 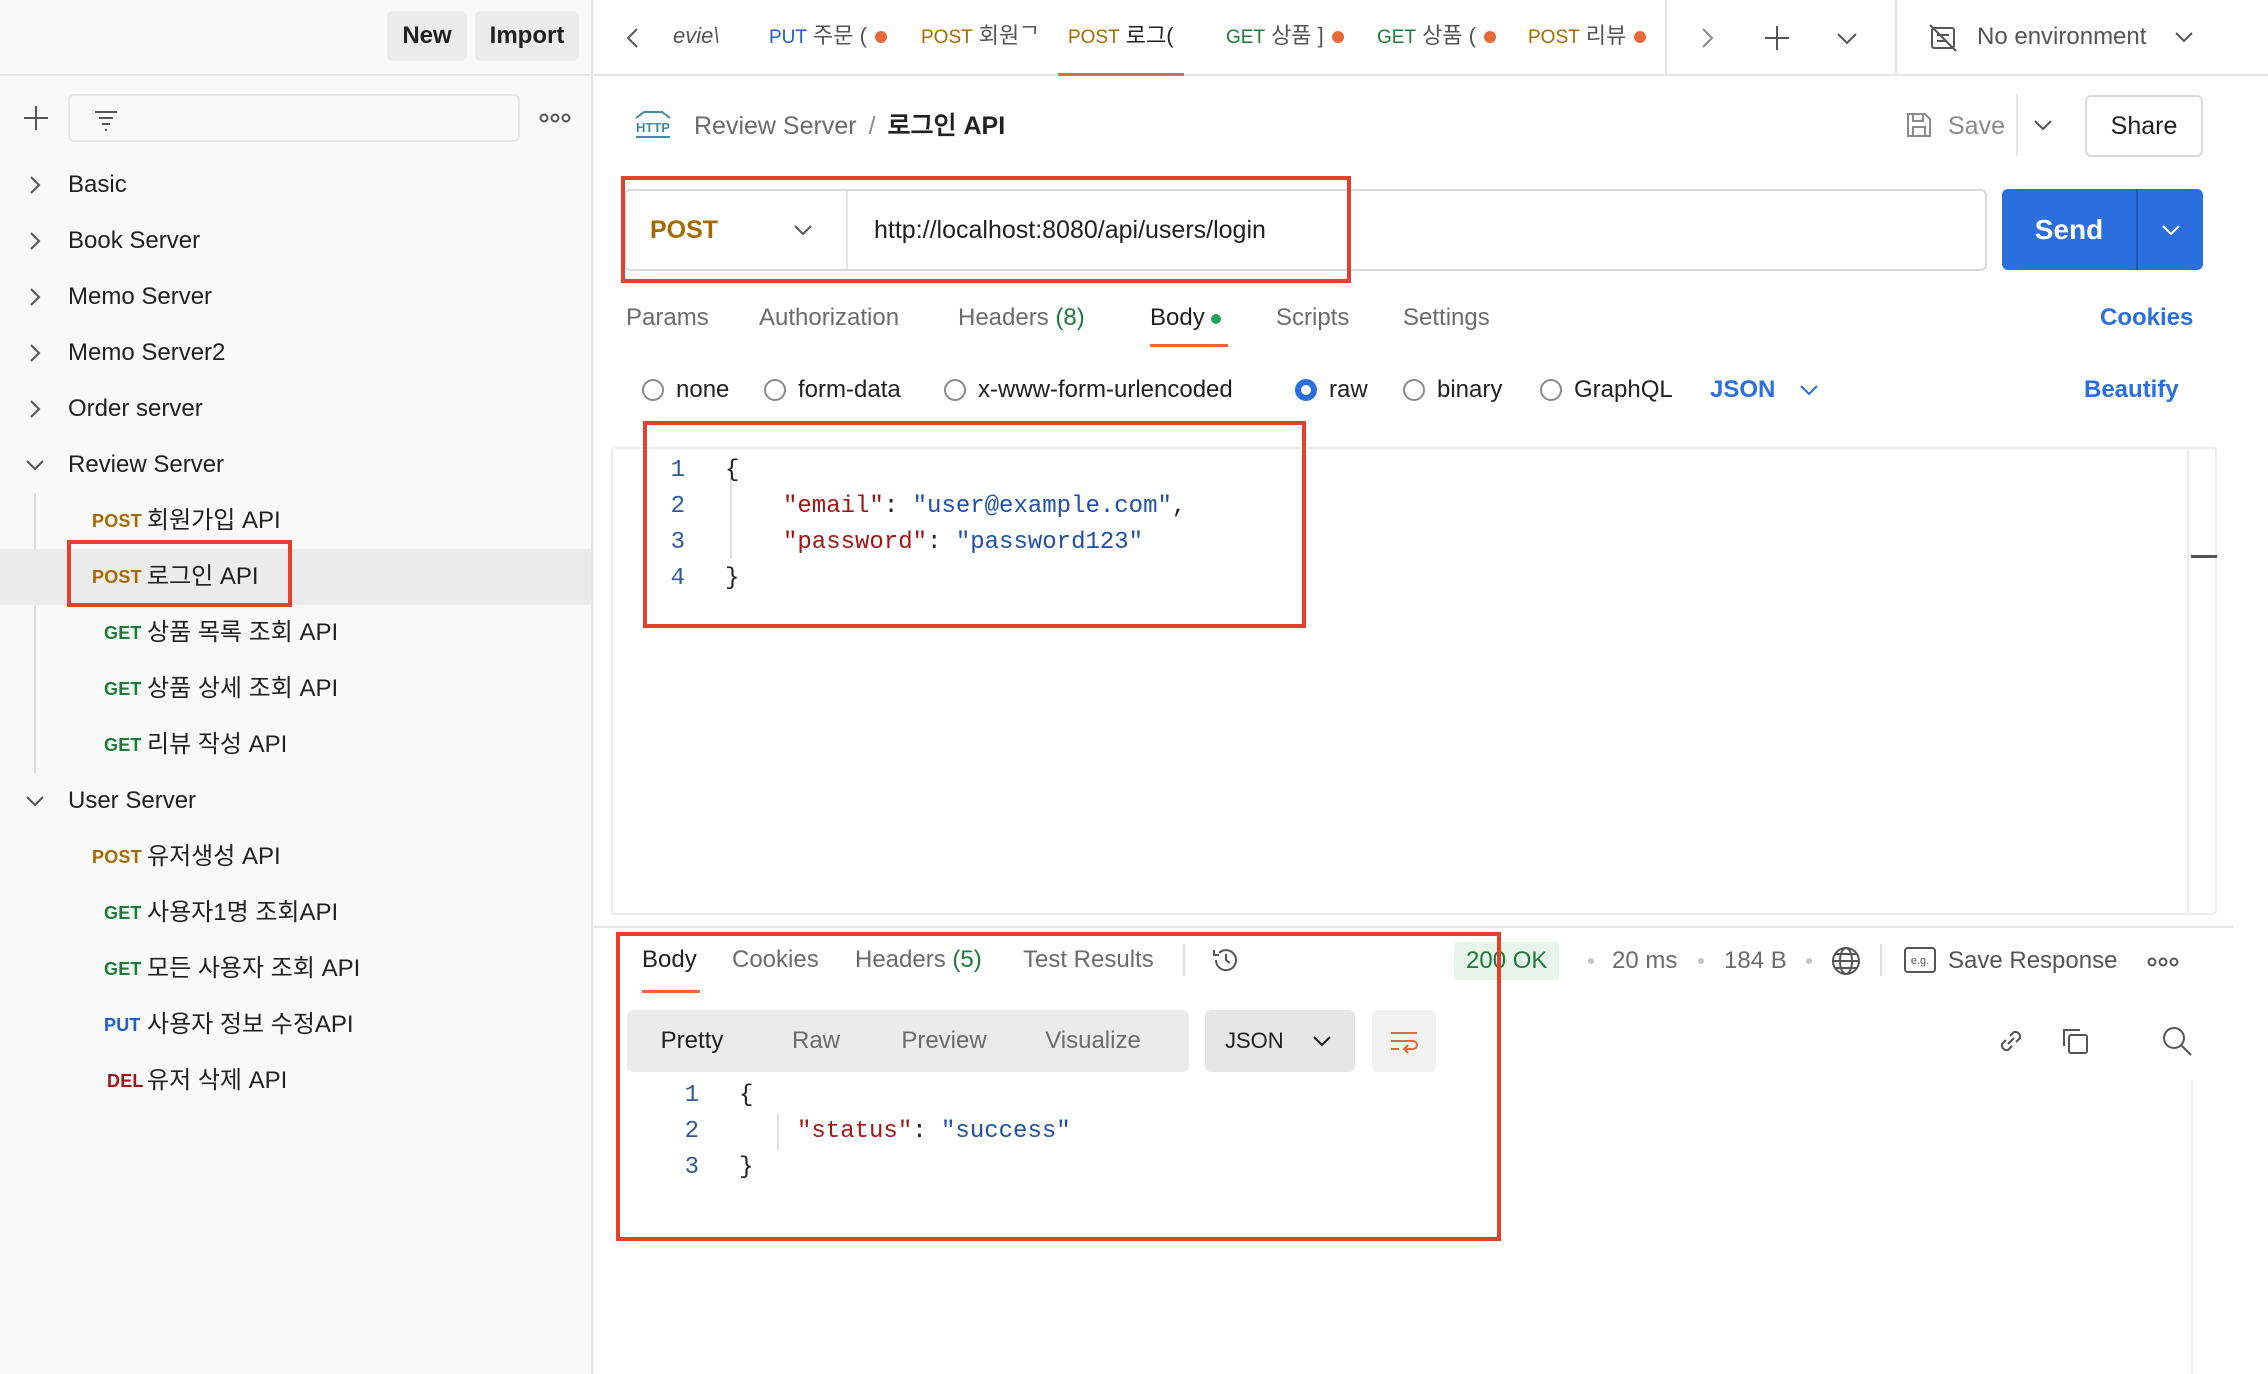 I want to click on example-icon: e.g., so click(x=1920, y=960).